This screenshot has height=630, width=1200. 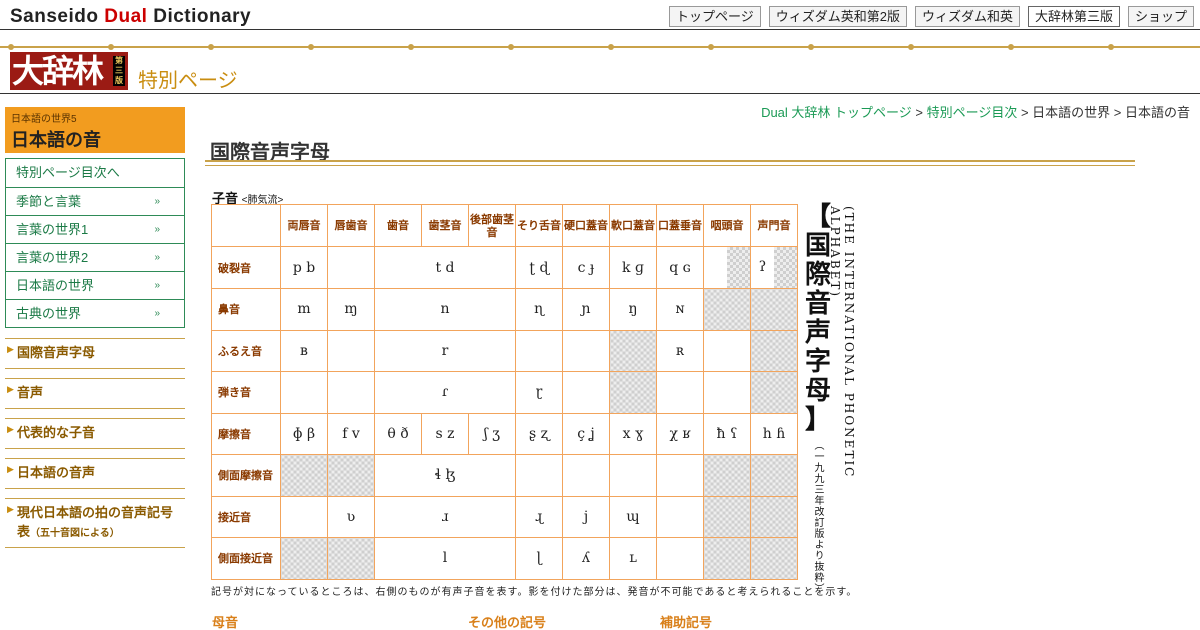 What do you see at coordinates (680, 309) in the screenshot?
I see `table-cell: ɴ` at bounding box center [680, 309].